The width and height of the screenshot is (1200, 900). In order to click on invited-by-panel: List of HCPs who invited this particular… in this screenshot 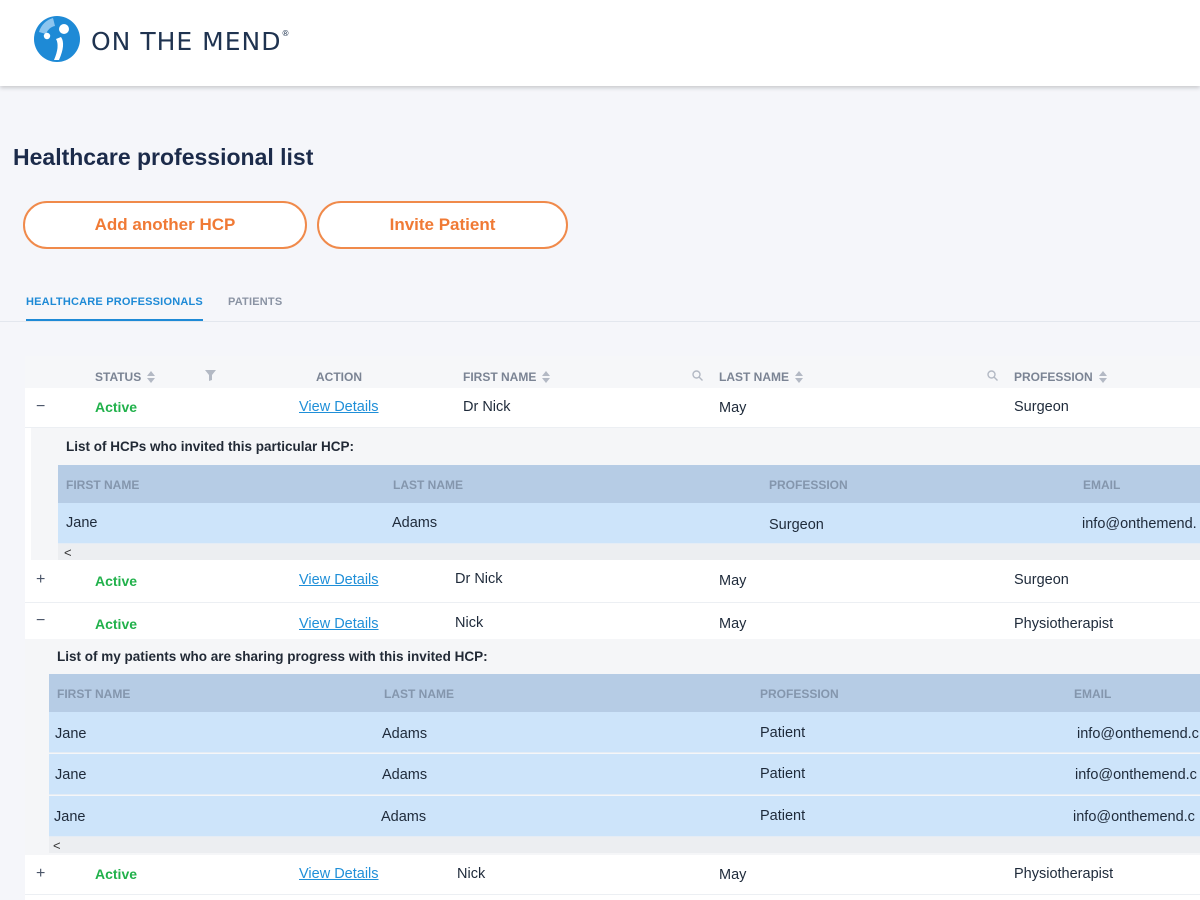, I will do `click(615, 494)`.